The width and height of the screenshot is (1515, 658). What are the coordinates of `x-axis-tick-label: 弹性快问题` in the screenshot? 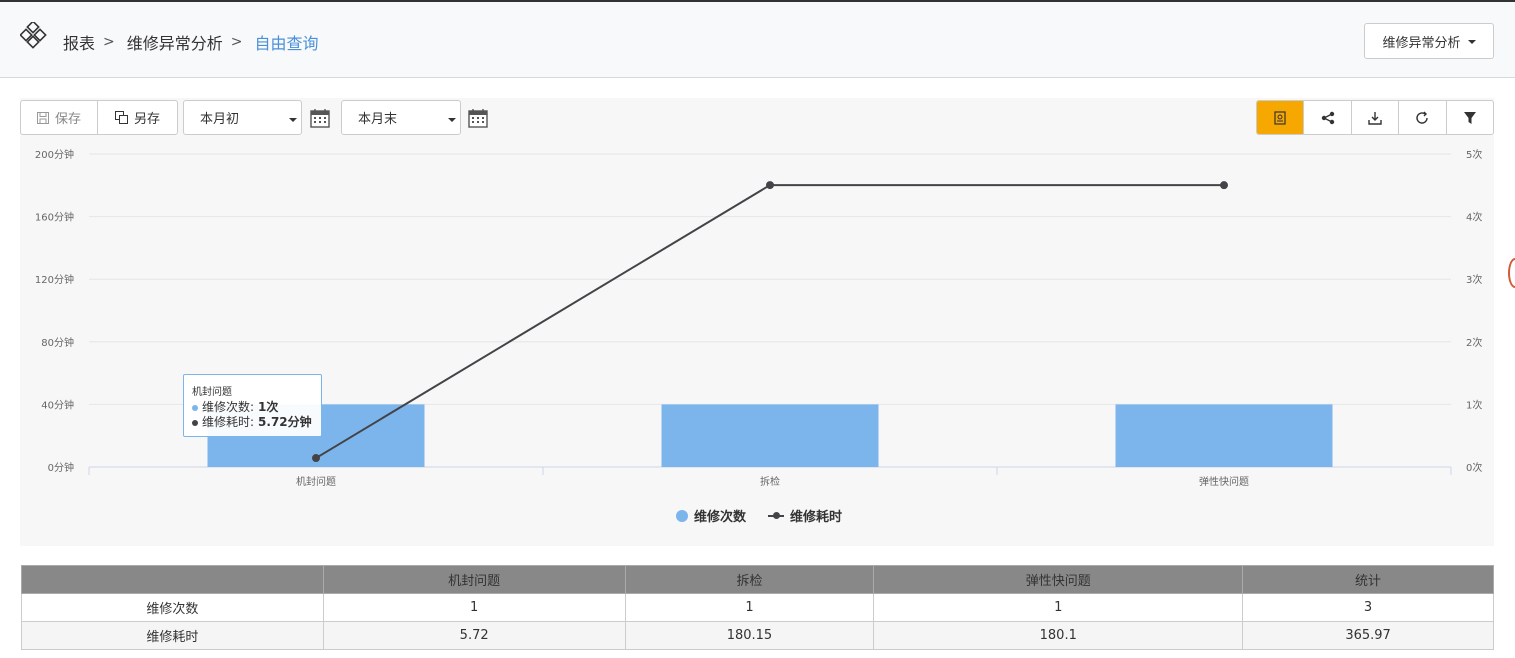 It's located at (1224, 481).